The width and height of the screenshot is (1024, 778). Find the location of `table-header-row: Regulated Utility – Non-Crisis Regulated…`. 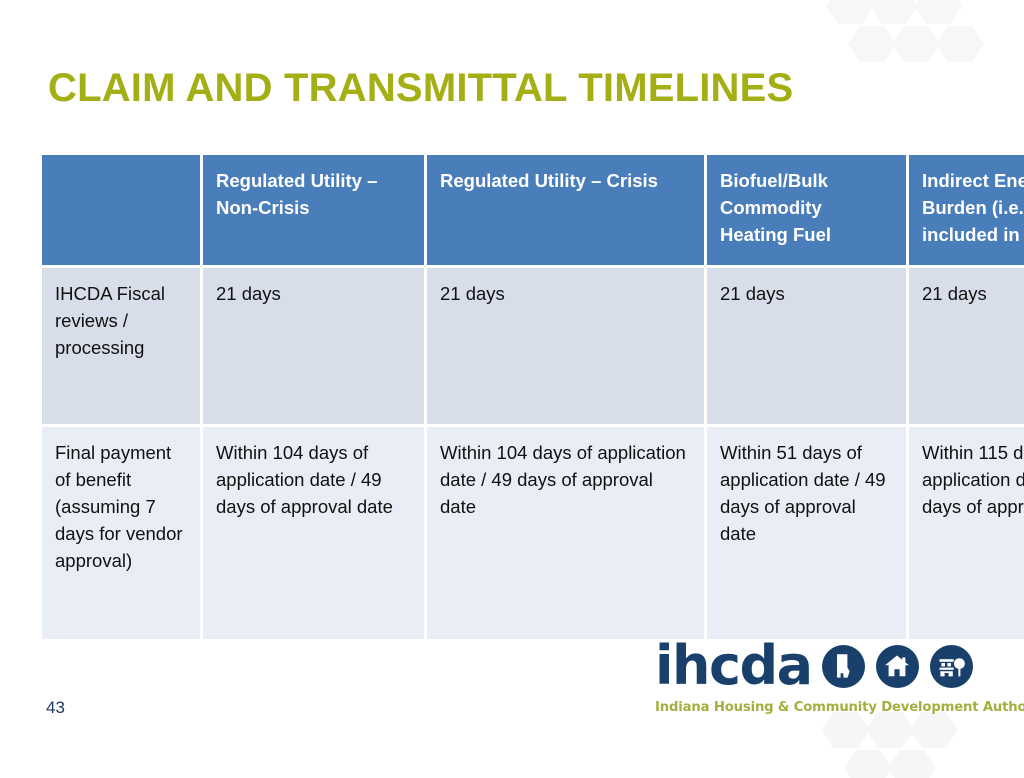

table-header-row: Regulated Utility – Non-Crisis Regulated… is located at coordinates (533, 211).